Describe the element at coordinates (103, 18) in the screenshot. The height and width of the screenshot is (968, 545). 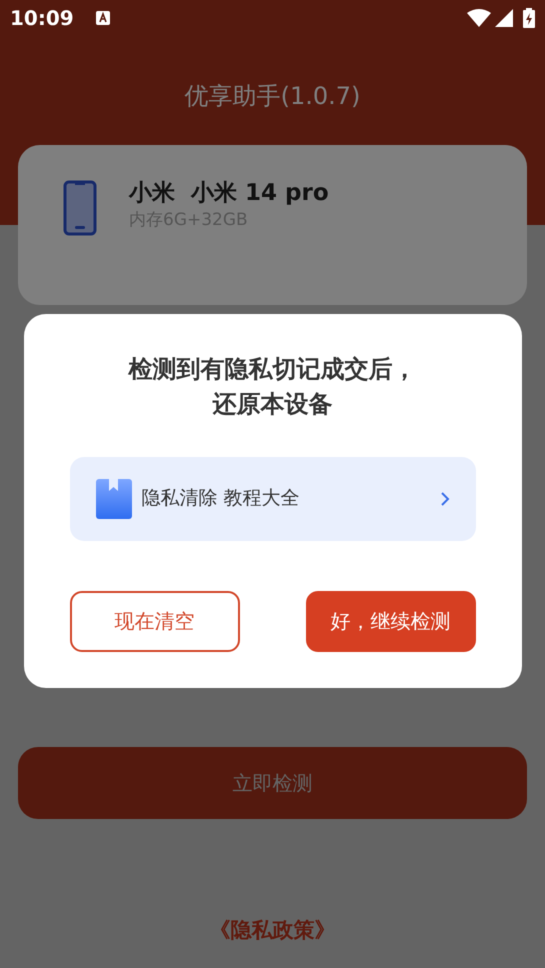
I see `notification-icon` at that location.